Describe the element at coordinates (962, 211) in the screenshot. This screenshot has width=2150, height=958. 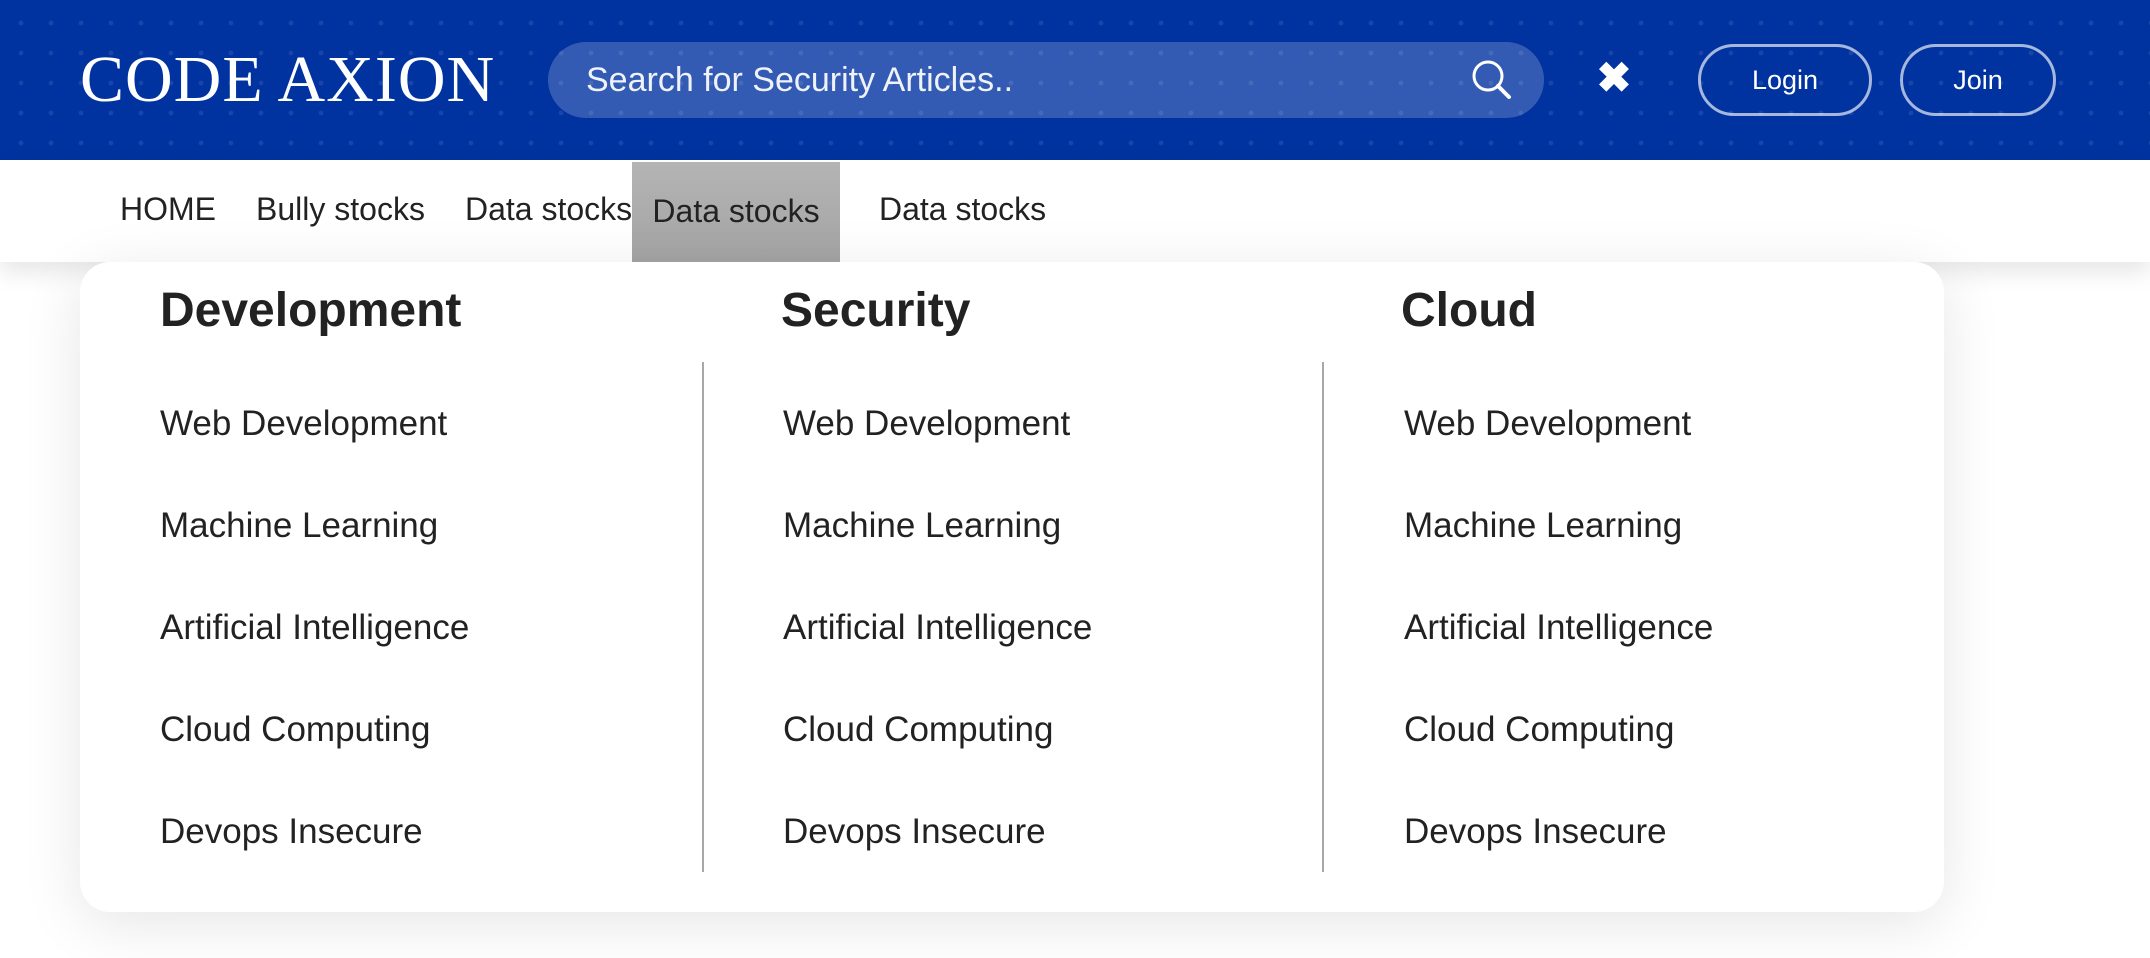
I see `nav-item-data-stocks-2: Data stocks` at that location.